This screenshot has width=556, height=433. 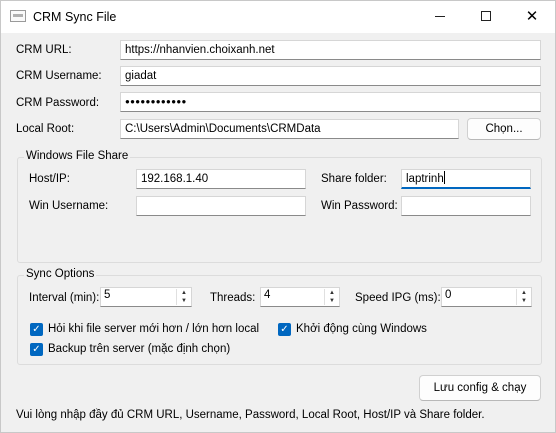 I want to click on startup-with-windows-checkbox: ✓, so click(x=284, y=329).